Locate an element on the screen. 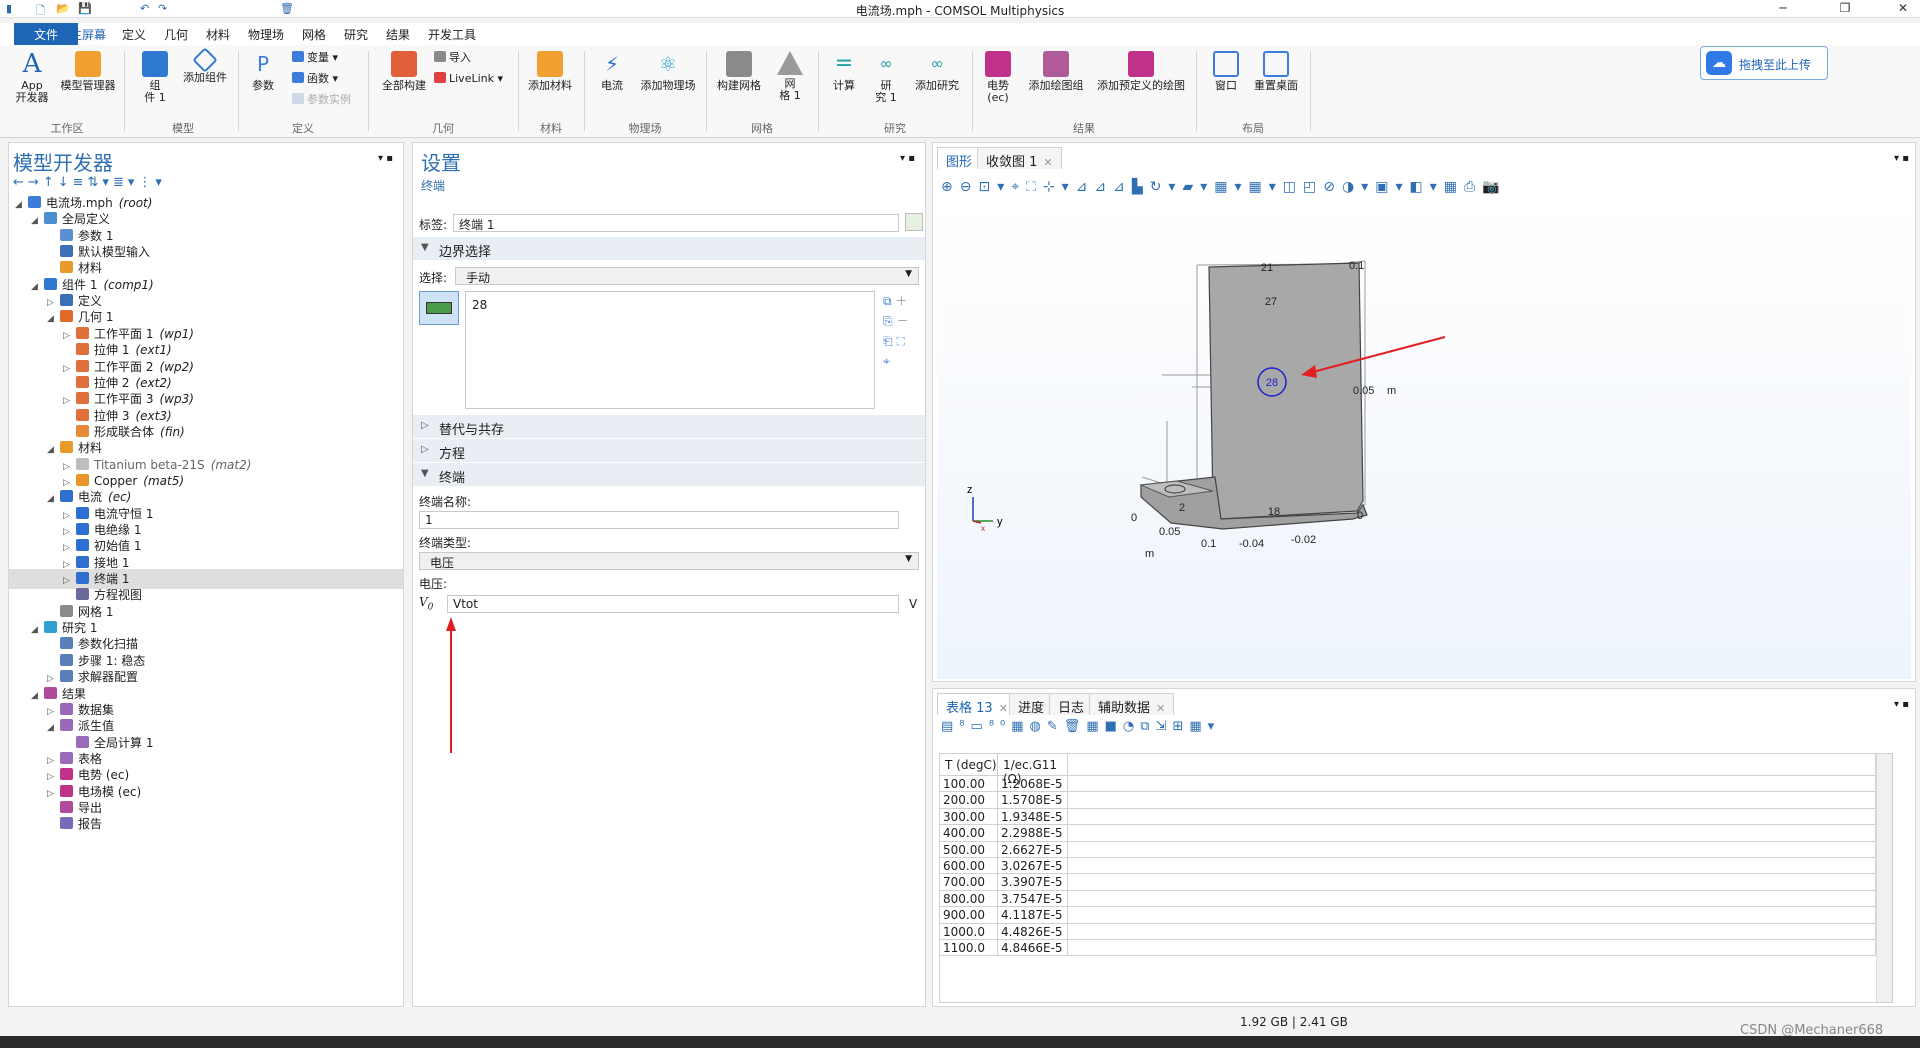 The width and height of the screenshot is (1920, 1048). tree-item: 报告 is located at coordinates (206, 824).